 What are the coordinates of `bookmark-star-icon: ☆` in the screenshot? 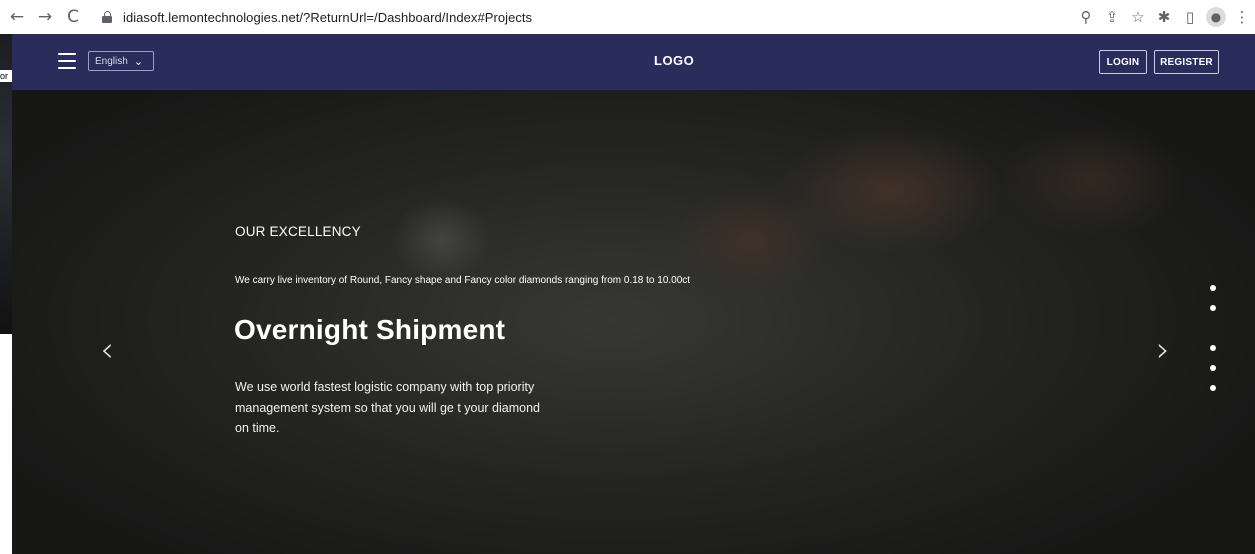 It's located at (1138, 17).